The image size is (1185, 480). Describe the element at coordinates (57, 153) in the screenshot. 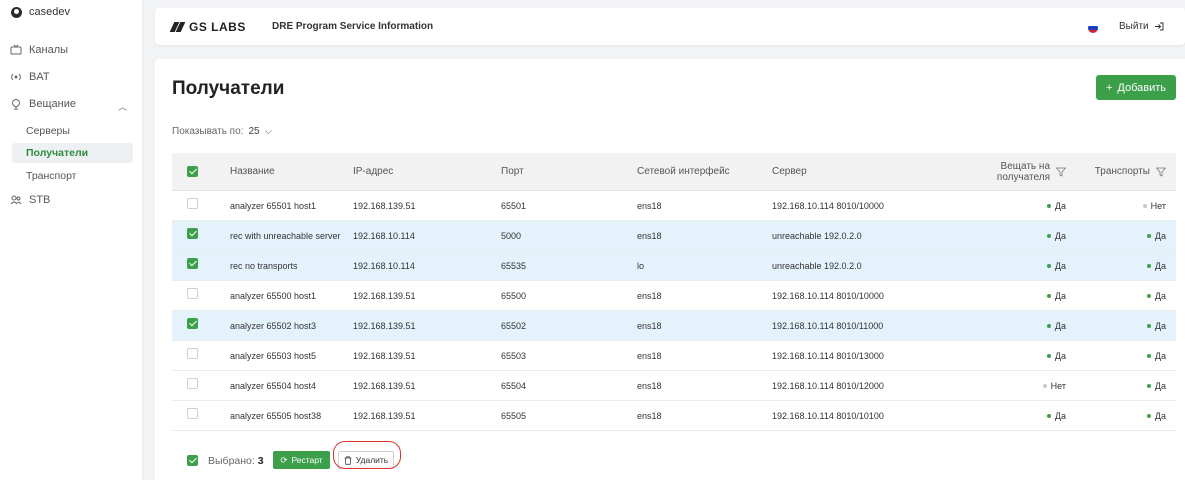

I see `sidebar-subitem-receivers: Получатели` at that location.